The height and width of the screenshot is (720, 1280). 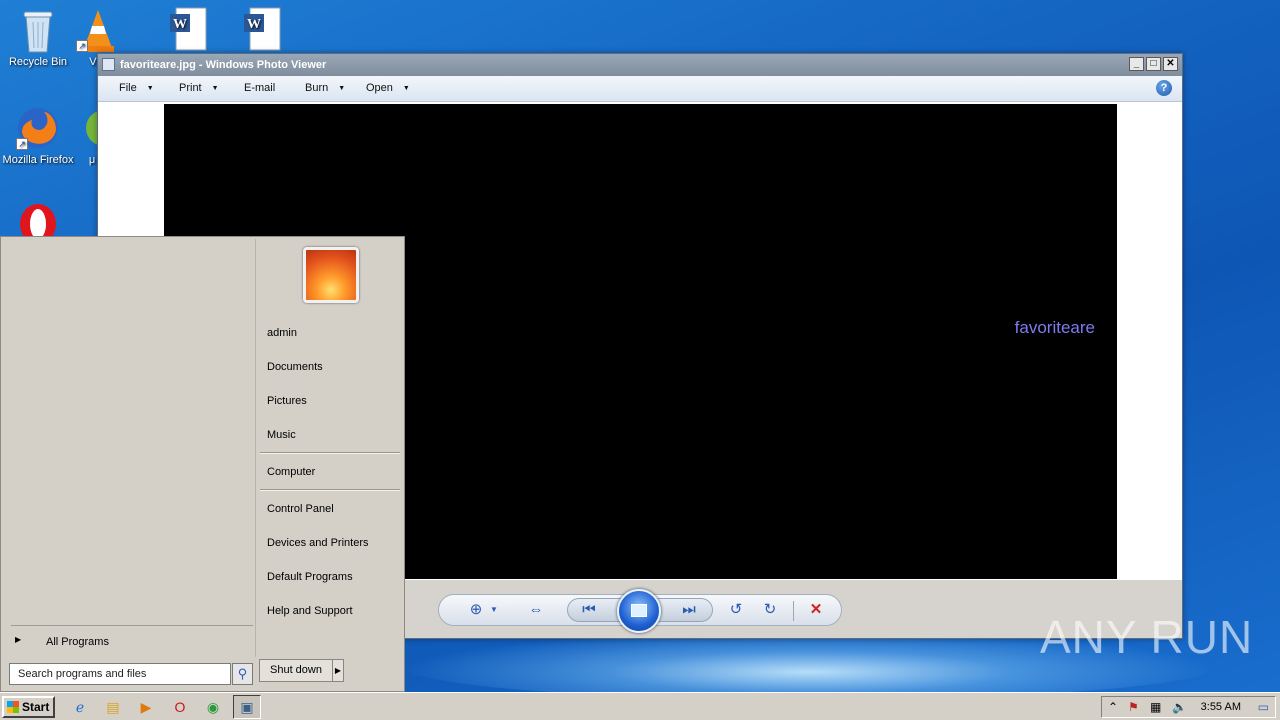 I want to click on chrome-icon: ◉, so click(x=213, y=707).